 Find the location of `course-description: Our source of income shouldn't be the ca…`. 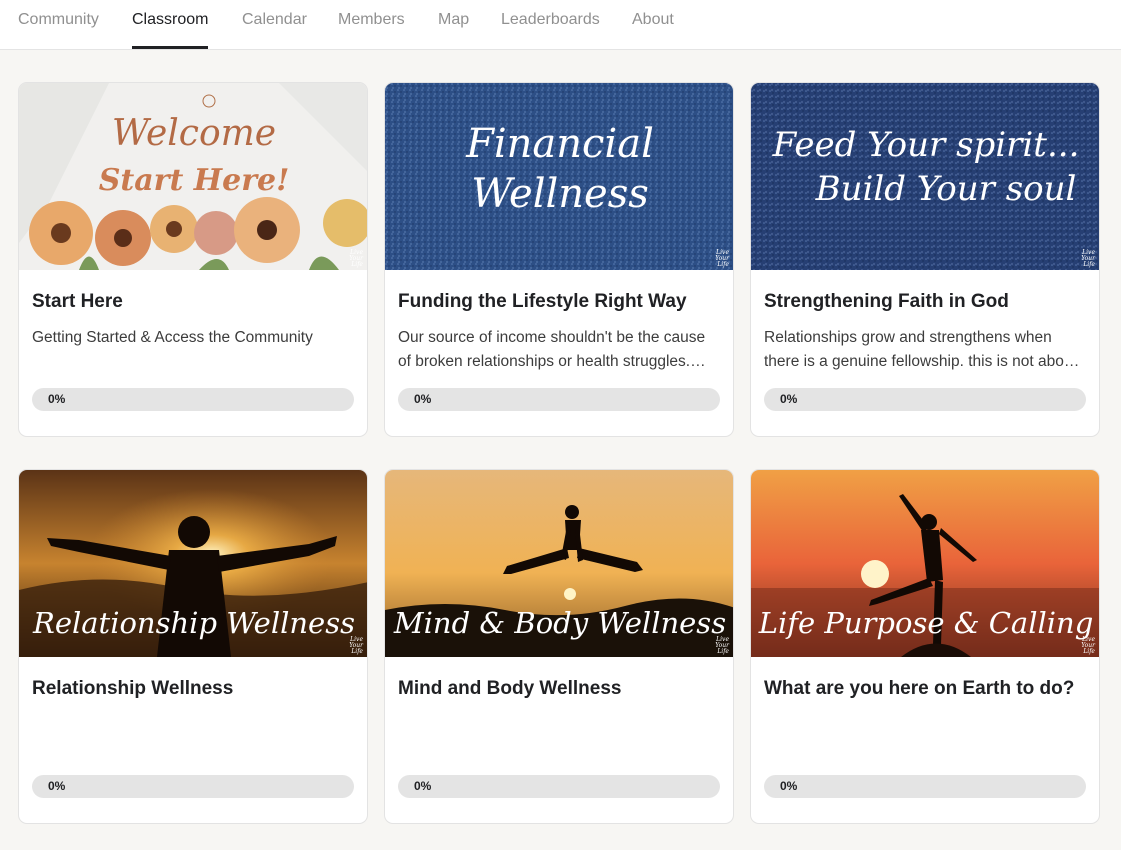

course-description: Our source of income shouldn't be the ca… is located at coordinates (552, 349).